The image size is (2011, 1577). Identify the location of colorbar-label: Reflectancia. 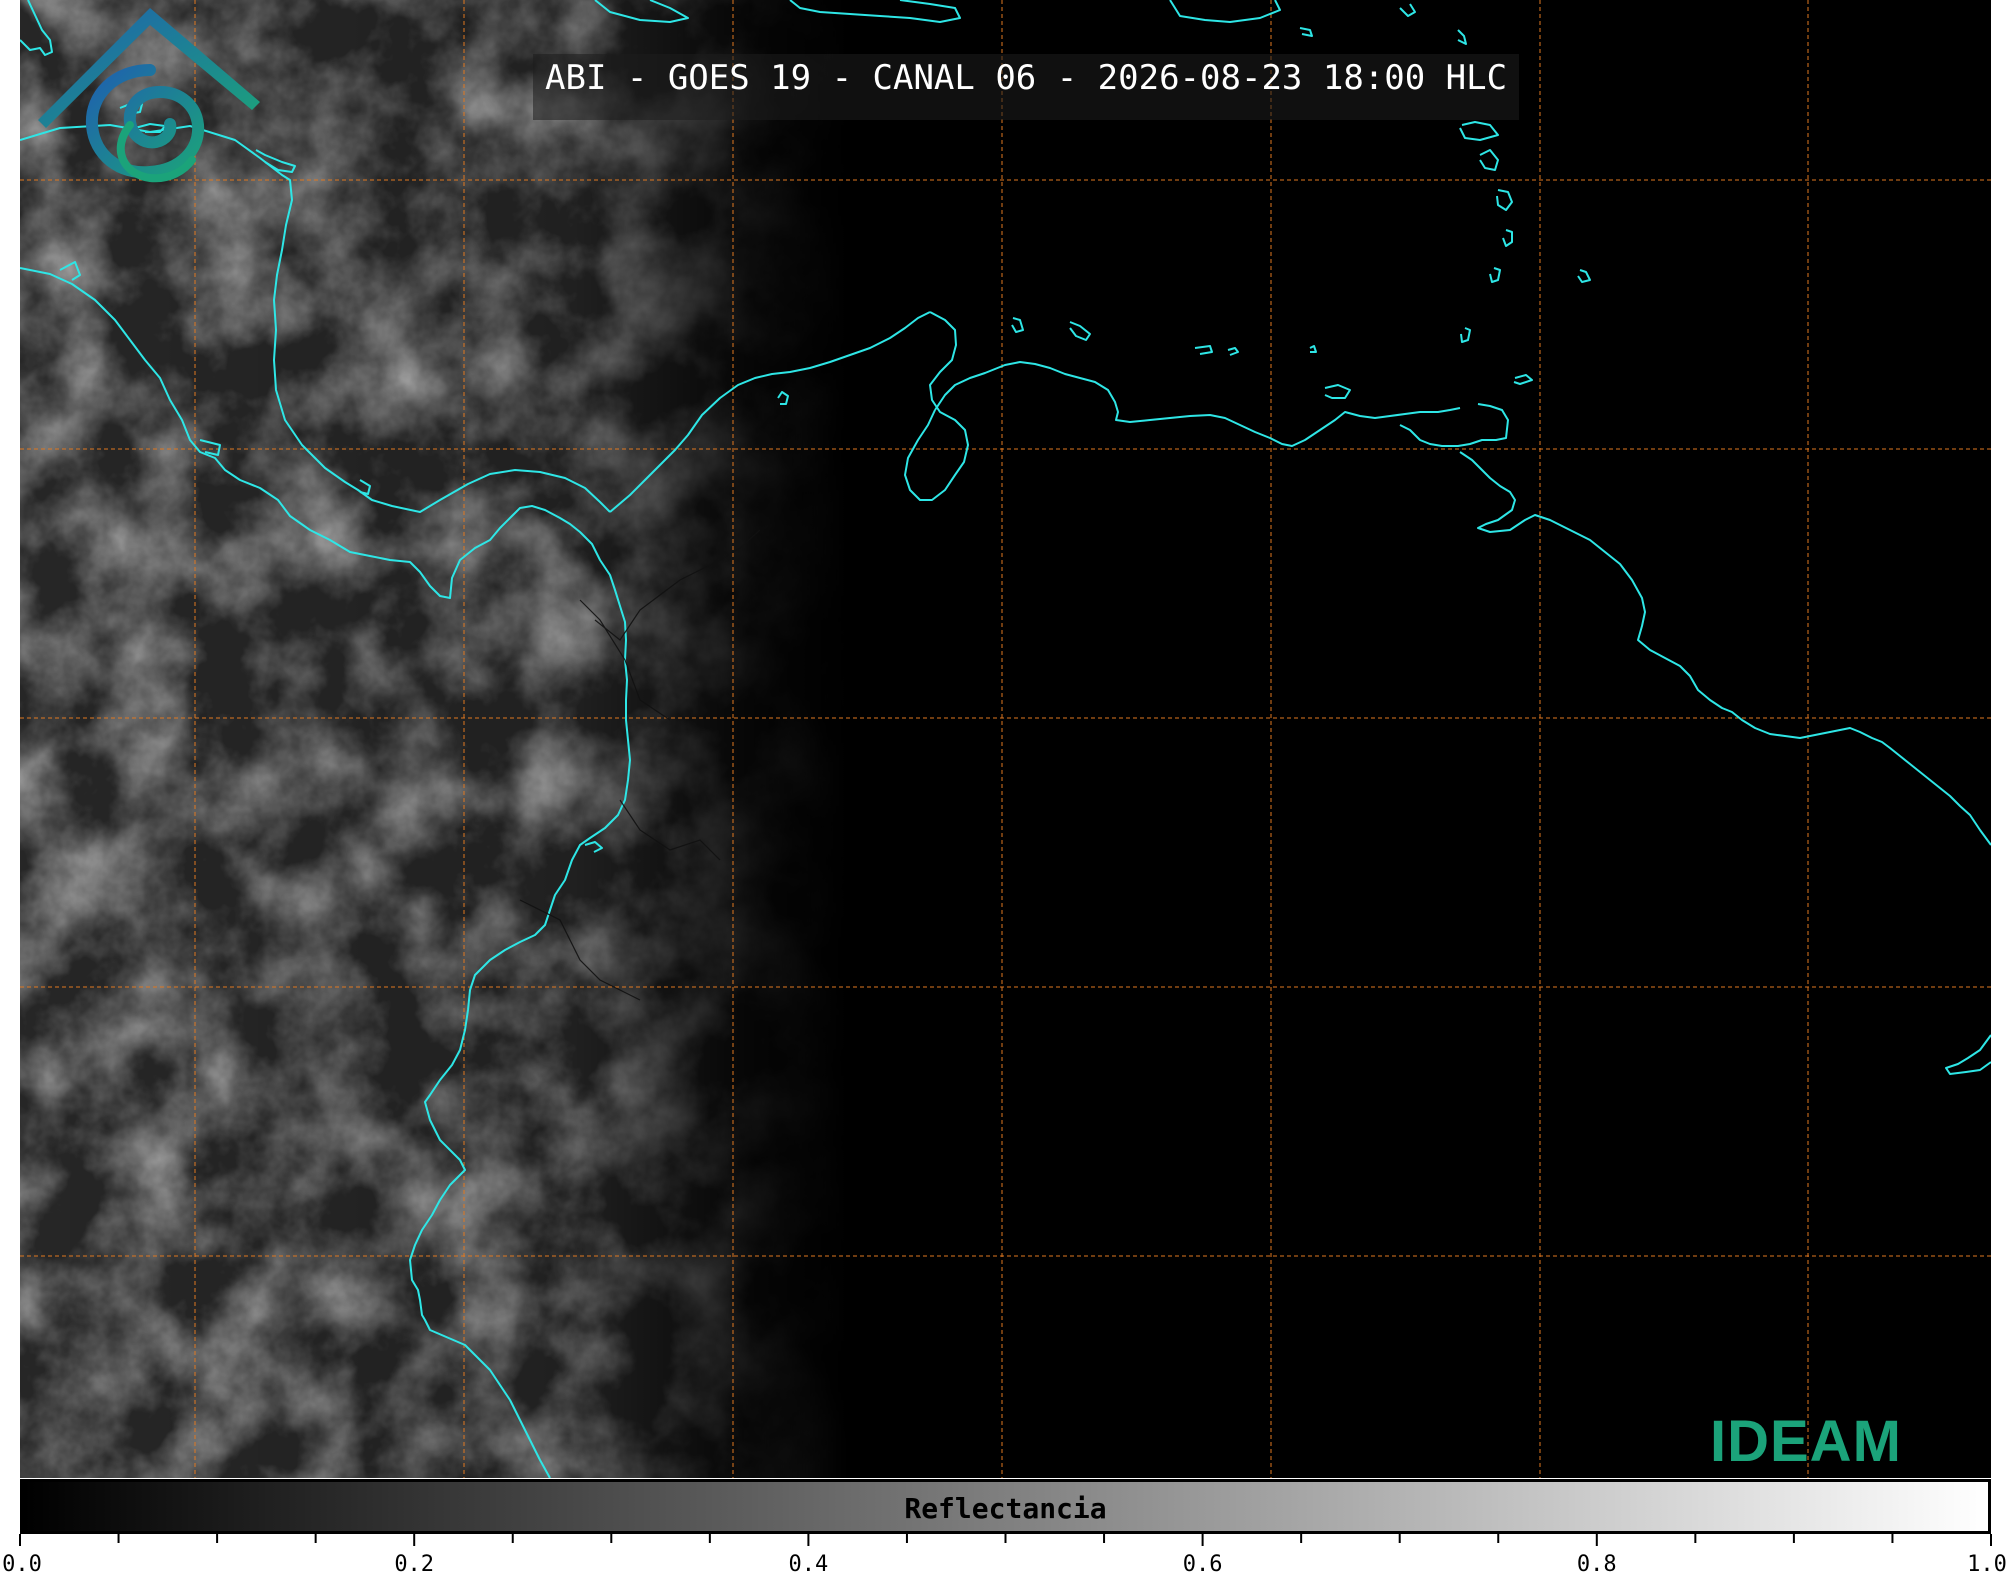
(1005, 1508).